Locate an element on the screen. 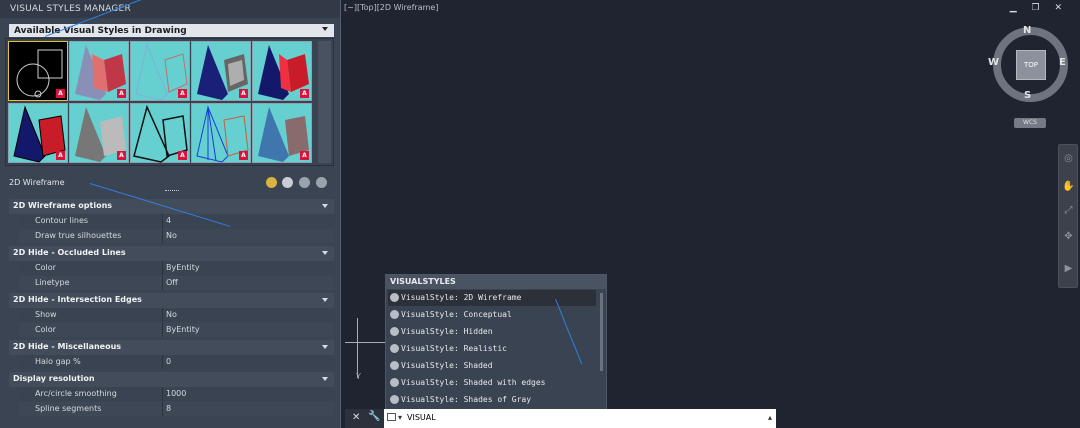  selected-style-name: 2D Wireframe is located at coordinates (37, 182).